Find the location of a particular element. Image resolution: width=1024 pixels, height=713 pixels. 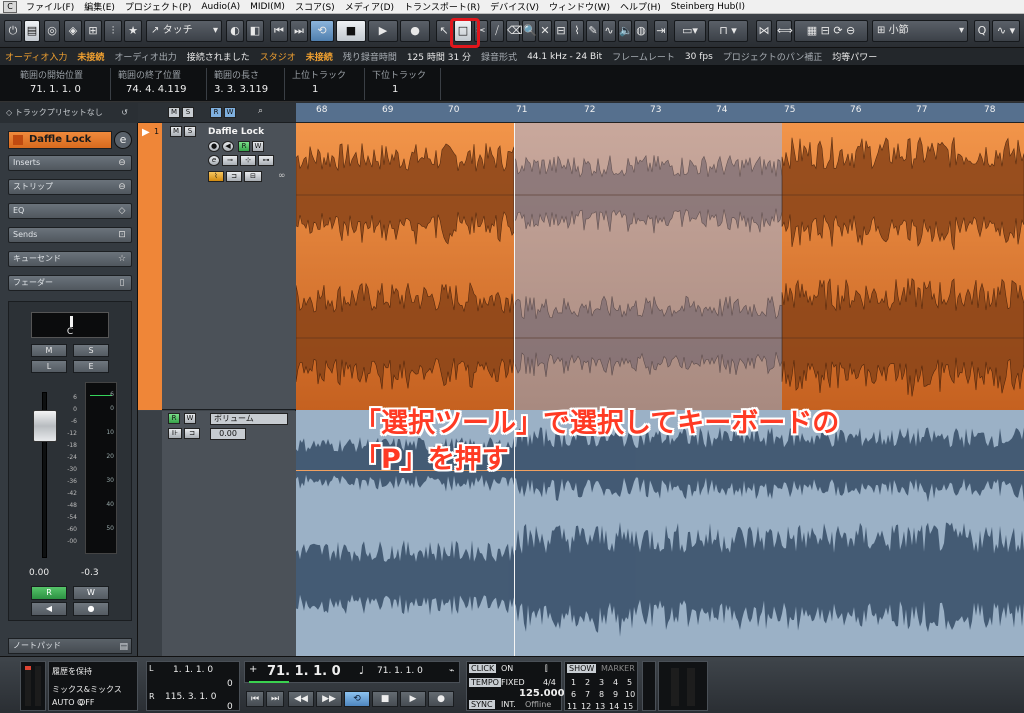

automation-mute-icon: ⊪ is located at coordinates (175, 433).